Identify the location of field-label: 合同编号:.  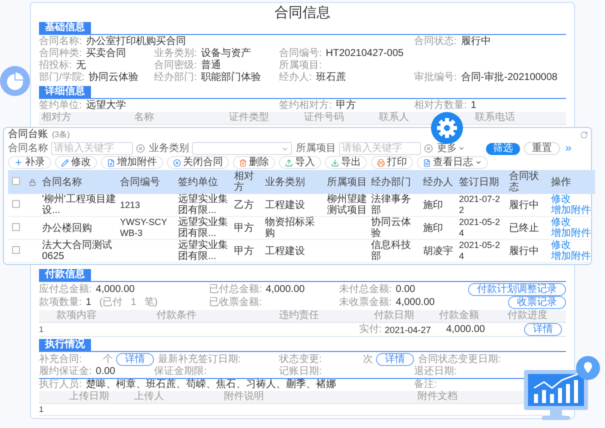
(300, 54).